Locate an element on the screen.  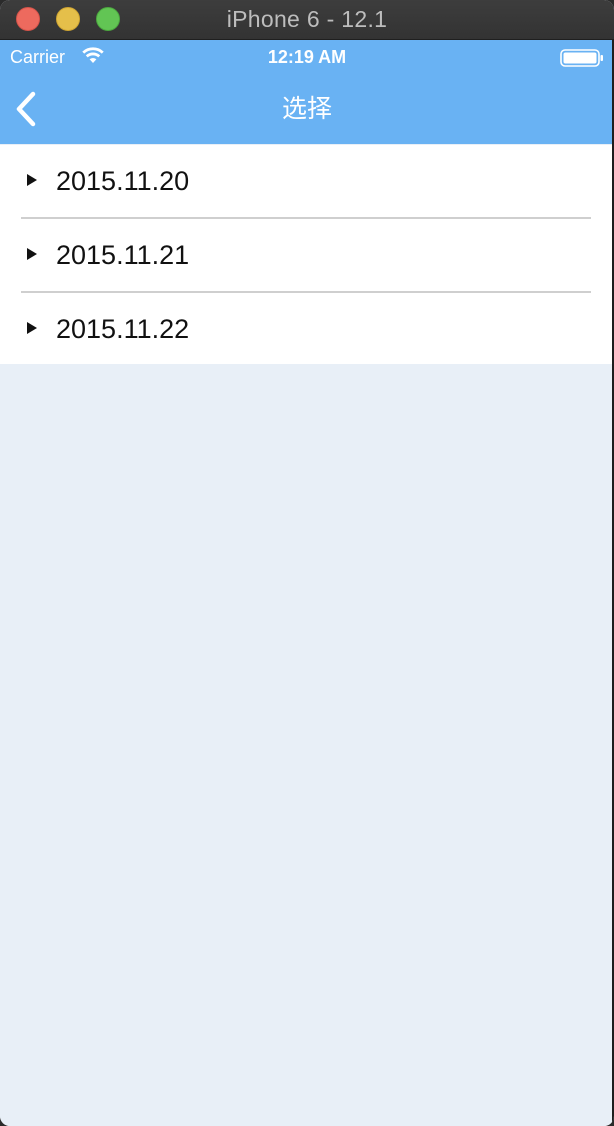
list-item-label: 2015.11.22 is located at coordinates (123, 329).